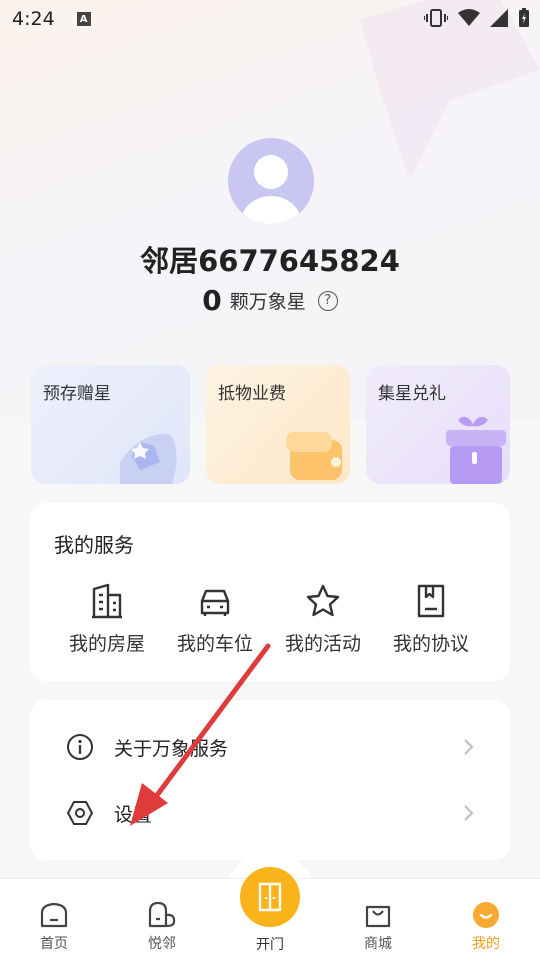 This screenshot has width=540, height=960. Describe the element at coordinates (162, 914) in the screenshot. I see `neighbor-icon` at that location.